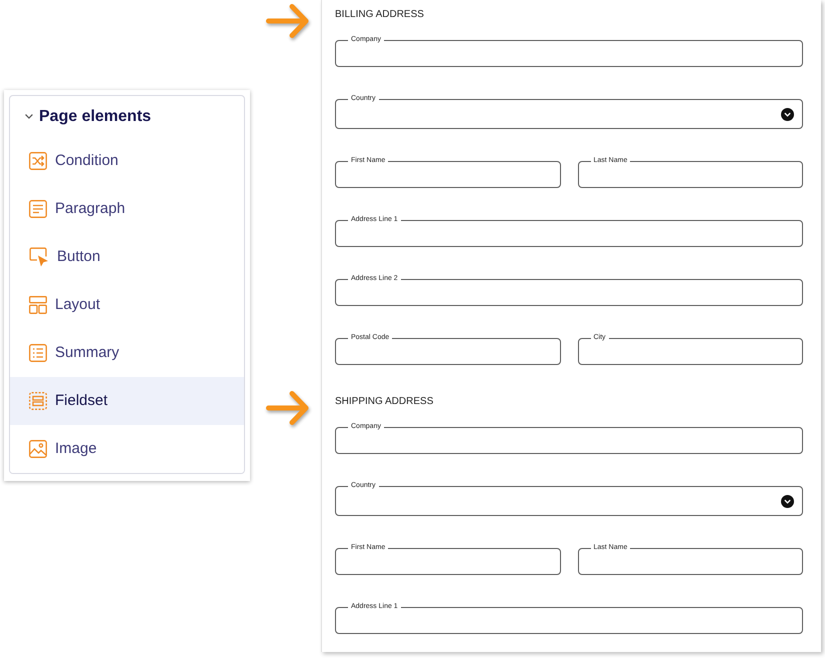 The image size is (825, 660). What do you see at coordinates (38, 449) in the screenshot?
I see `image-icon` at bounding box center [38, 449].